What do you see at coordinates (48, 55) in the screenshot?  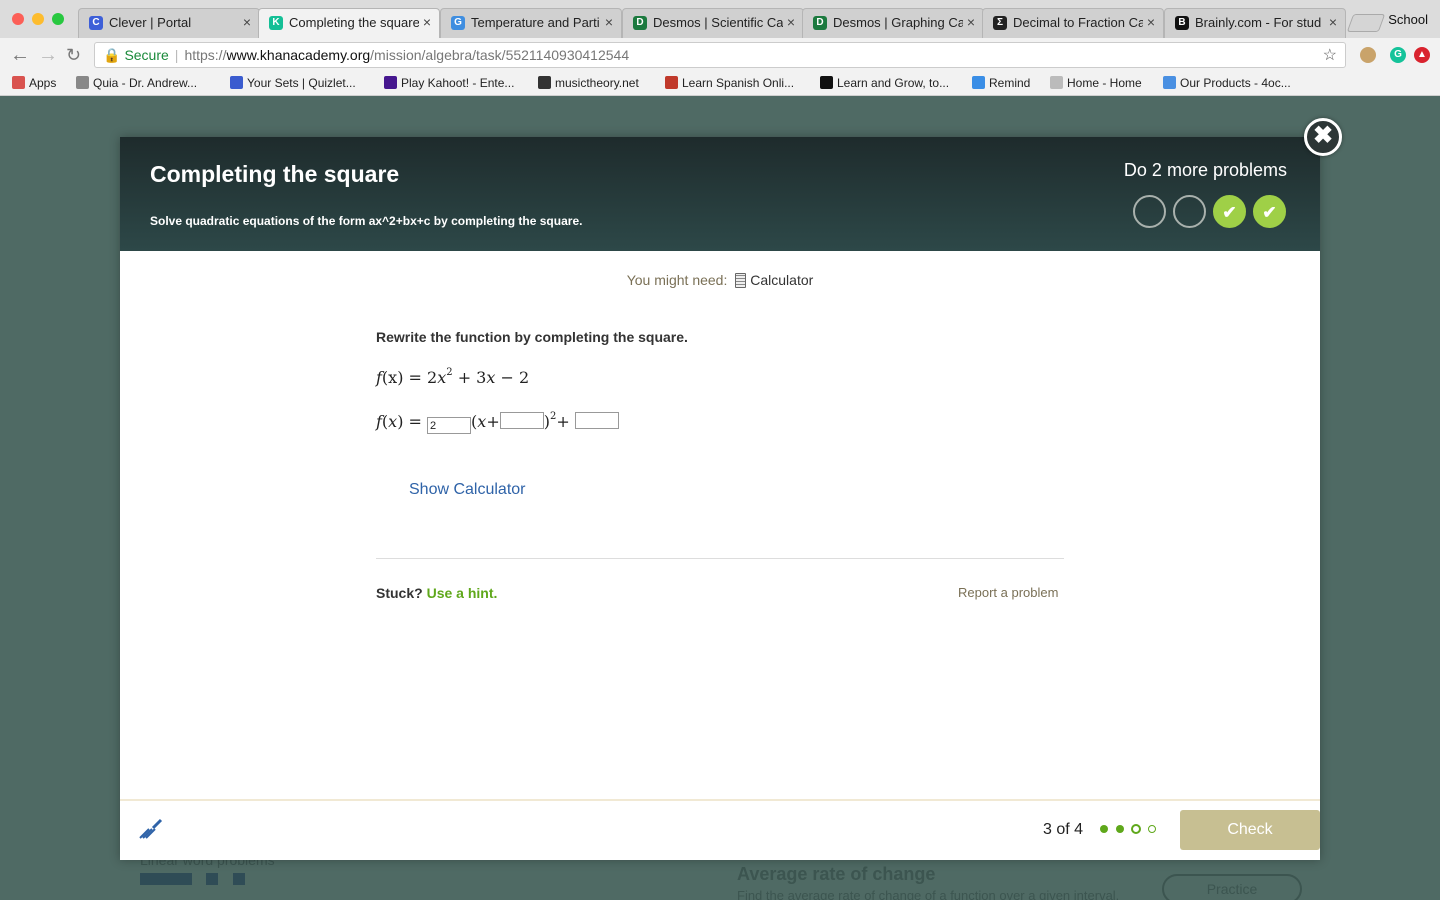 I see `forward-arrow-icon: →` at bounding box center [48, 55].